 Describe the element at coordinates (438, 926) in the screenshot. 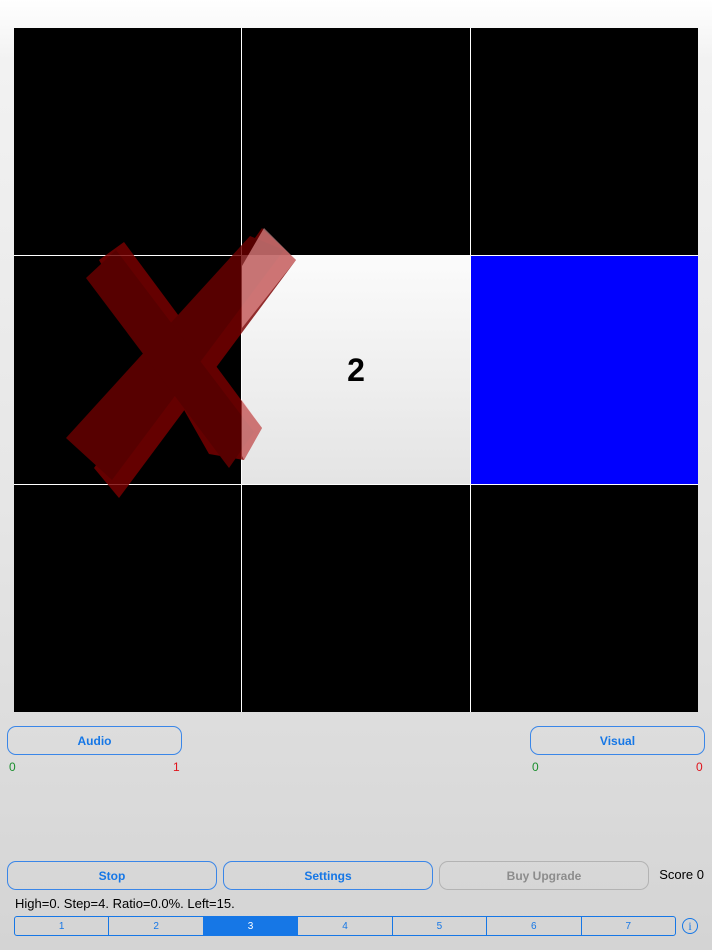

I see `level-segment-5: 5` at that location.